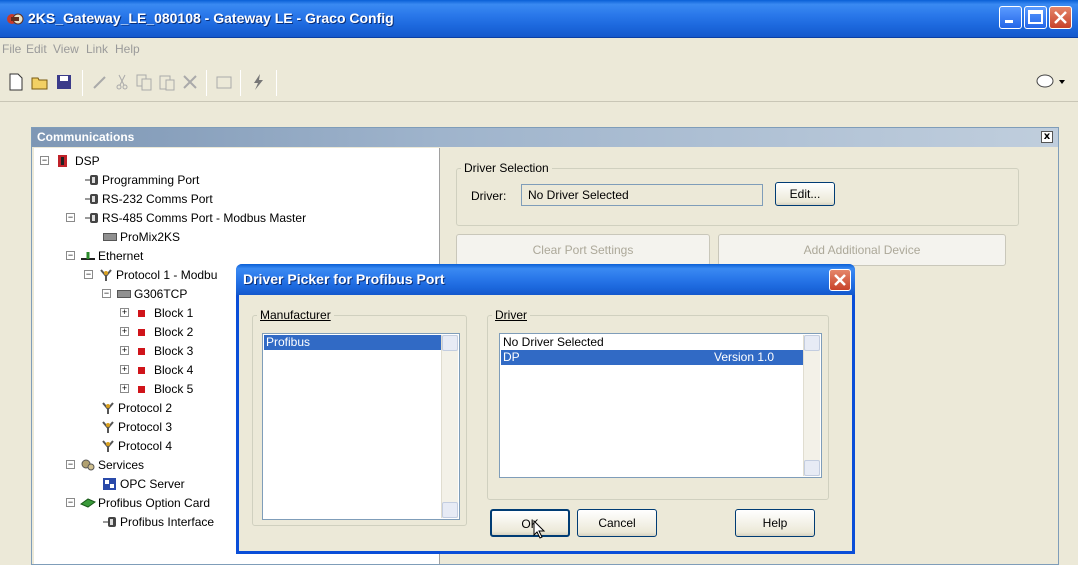 The width and height of the screenshot is (1078, 565). I want to click on manufacturer-list: Profibus, so click(361, 426).